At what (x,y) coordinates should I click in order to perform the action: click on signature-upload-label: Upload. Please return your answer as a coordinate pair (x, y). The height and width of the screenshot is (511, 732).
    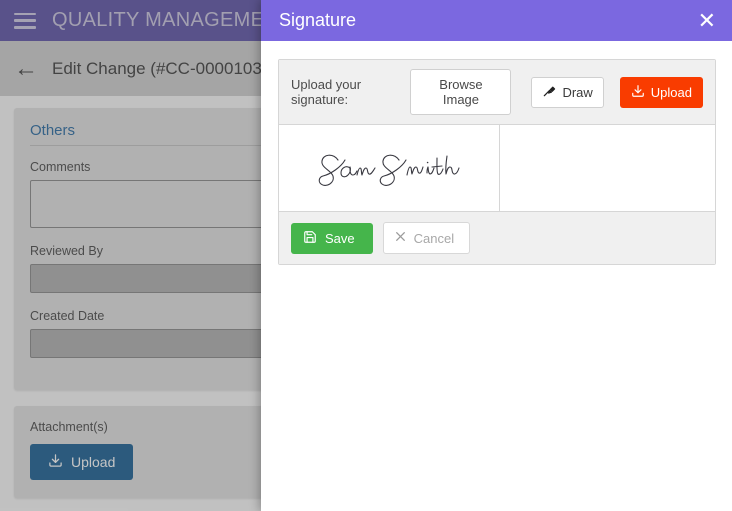
    Looking at the image, I should click on (671, 92).